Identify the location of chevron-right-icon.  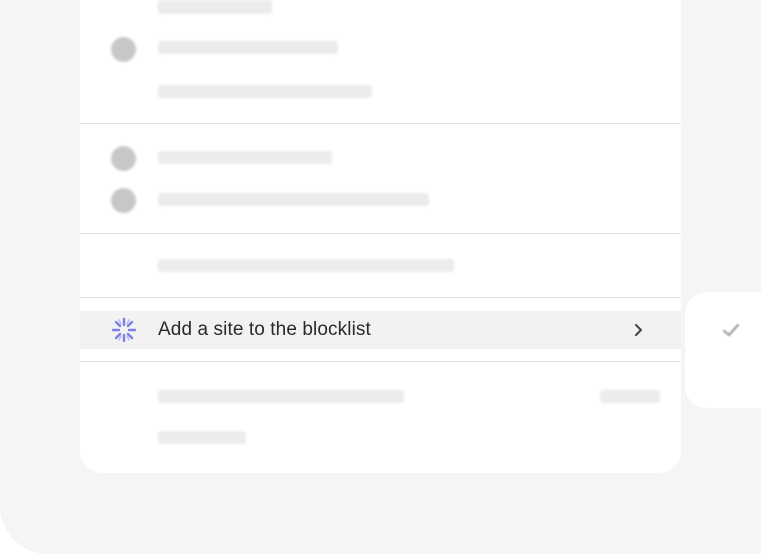
(638, 330).